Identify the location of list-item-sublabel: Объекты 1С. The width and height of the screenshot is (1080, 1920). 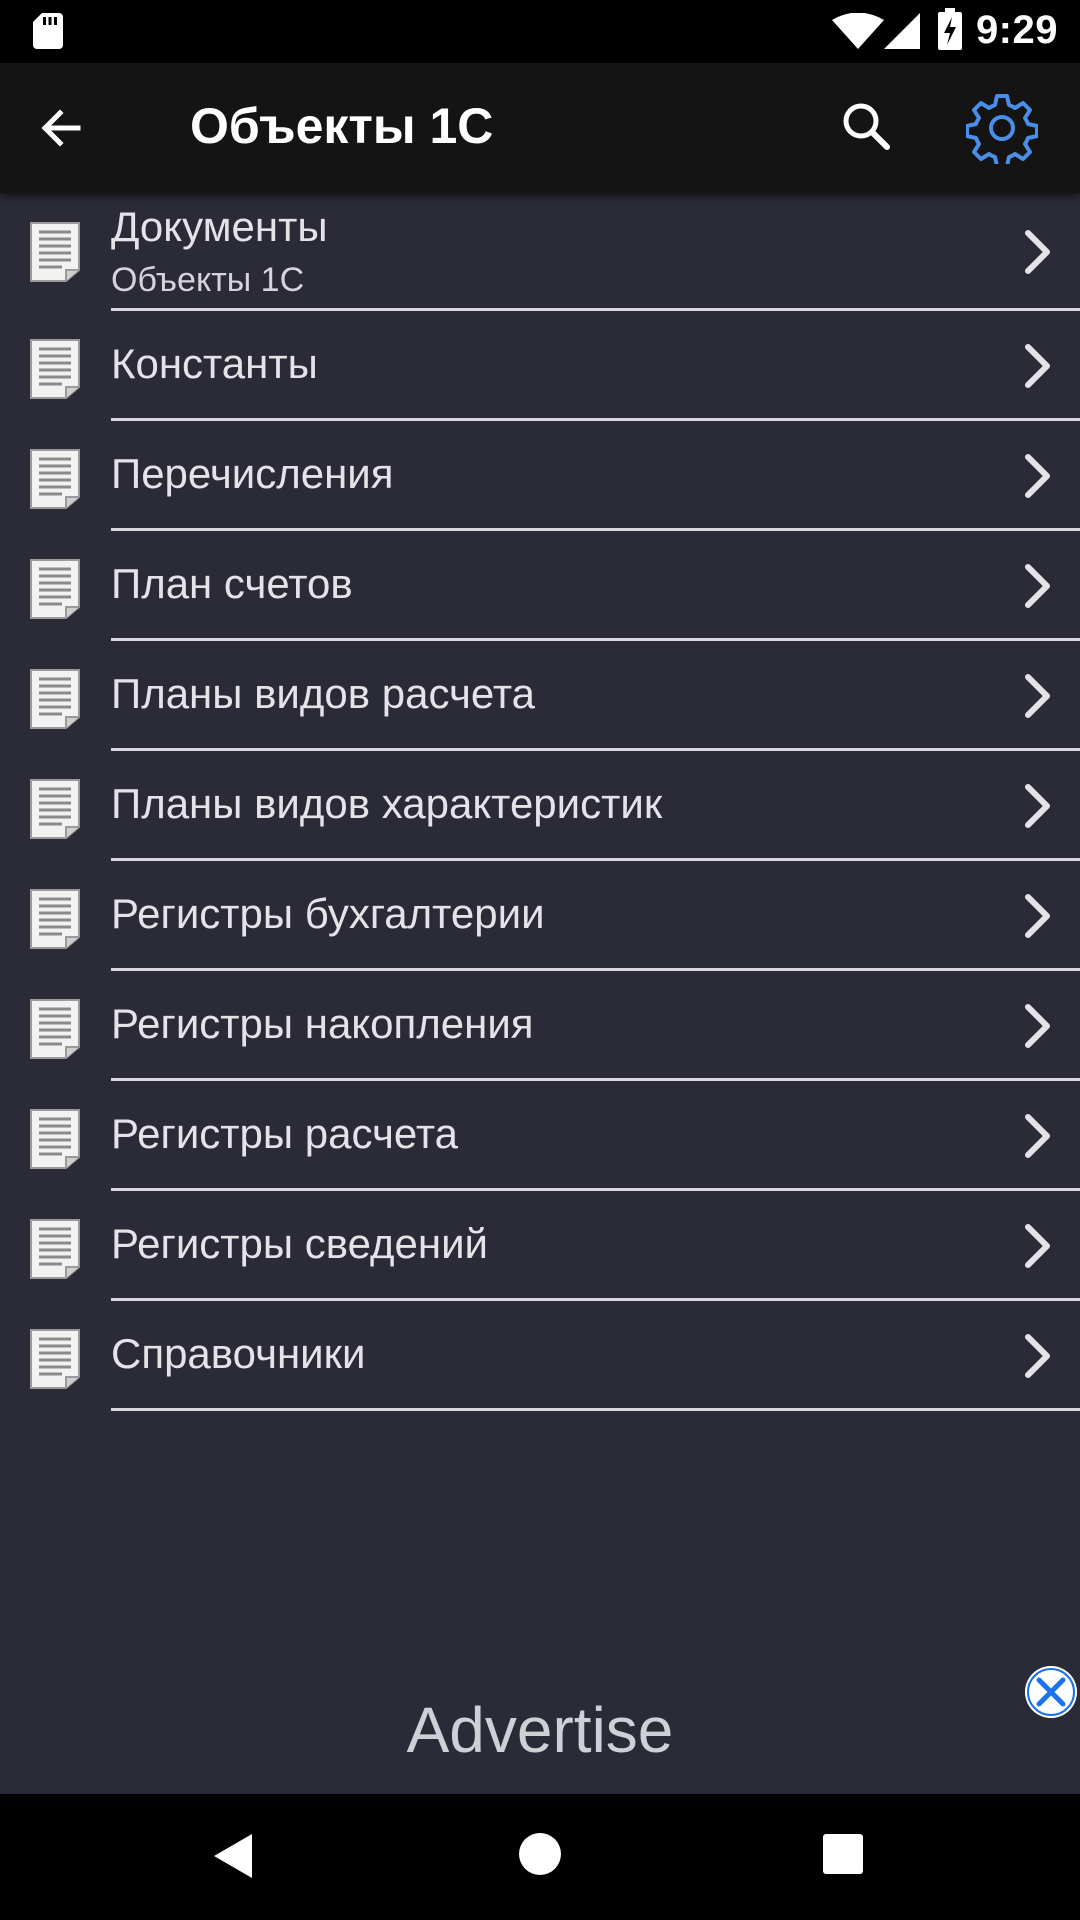
(208, 280).